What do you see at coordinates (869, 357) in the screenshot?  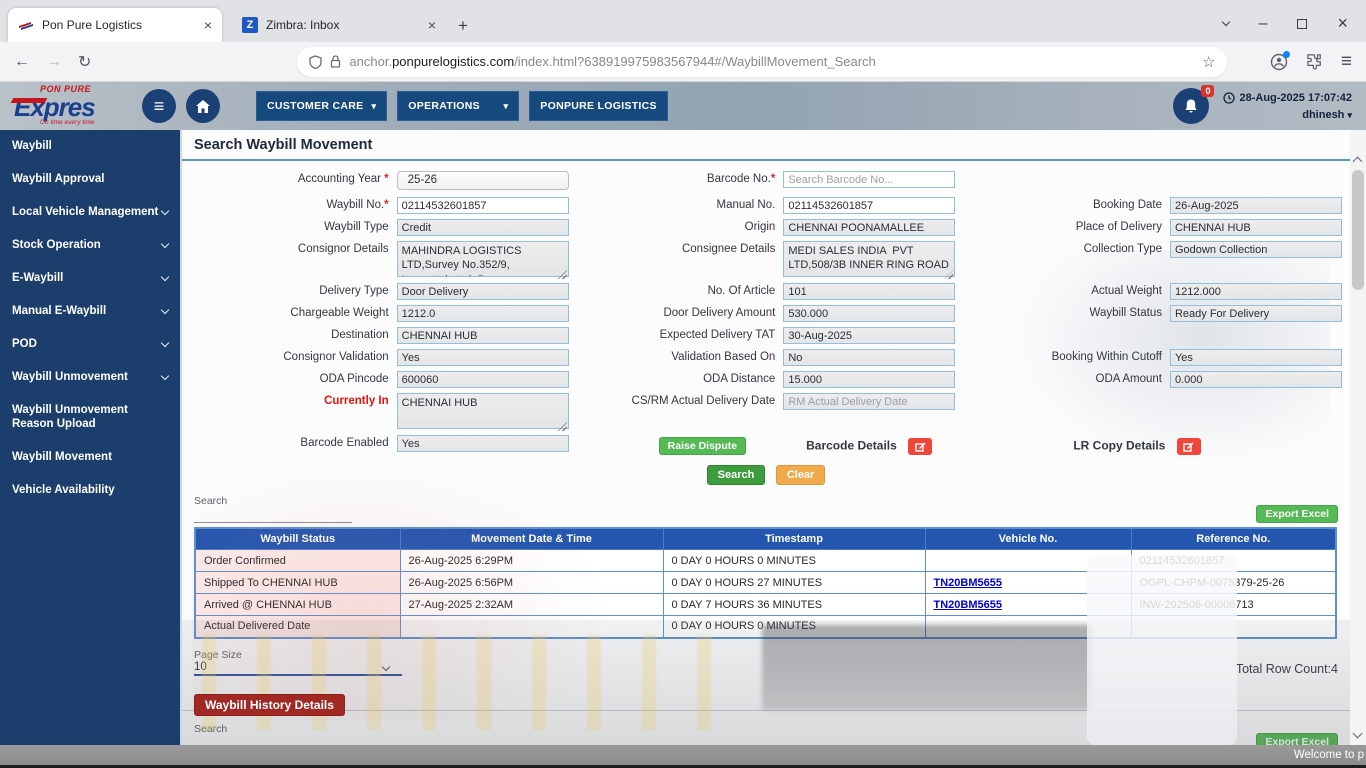 I see `validation-based-on-input` at bounding box center [869, 357].